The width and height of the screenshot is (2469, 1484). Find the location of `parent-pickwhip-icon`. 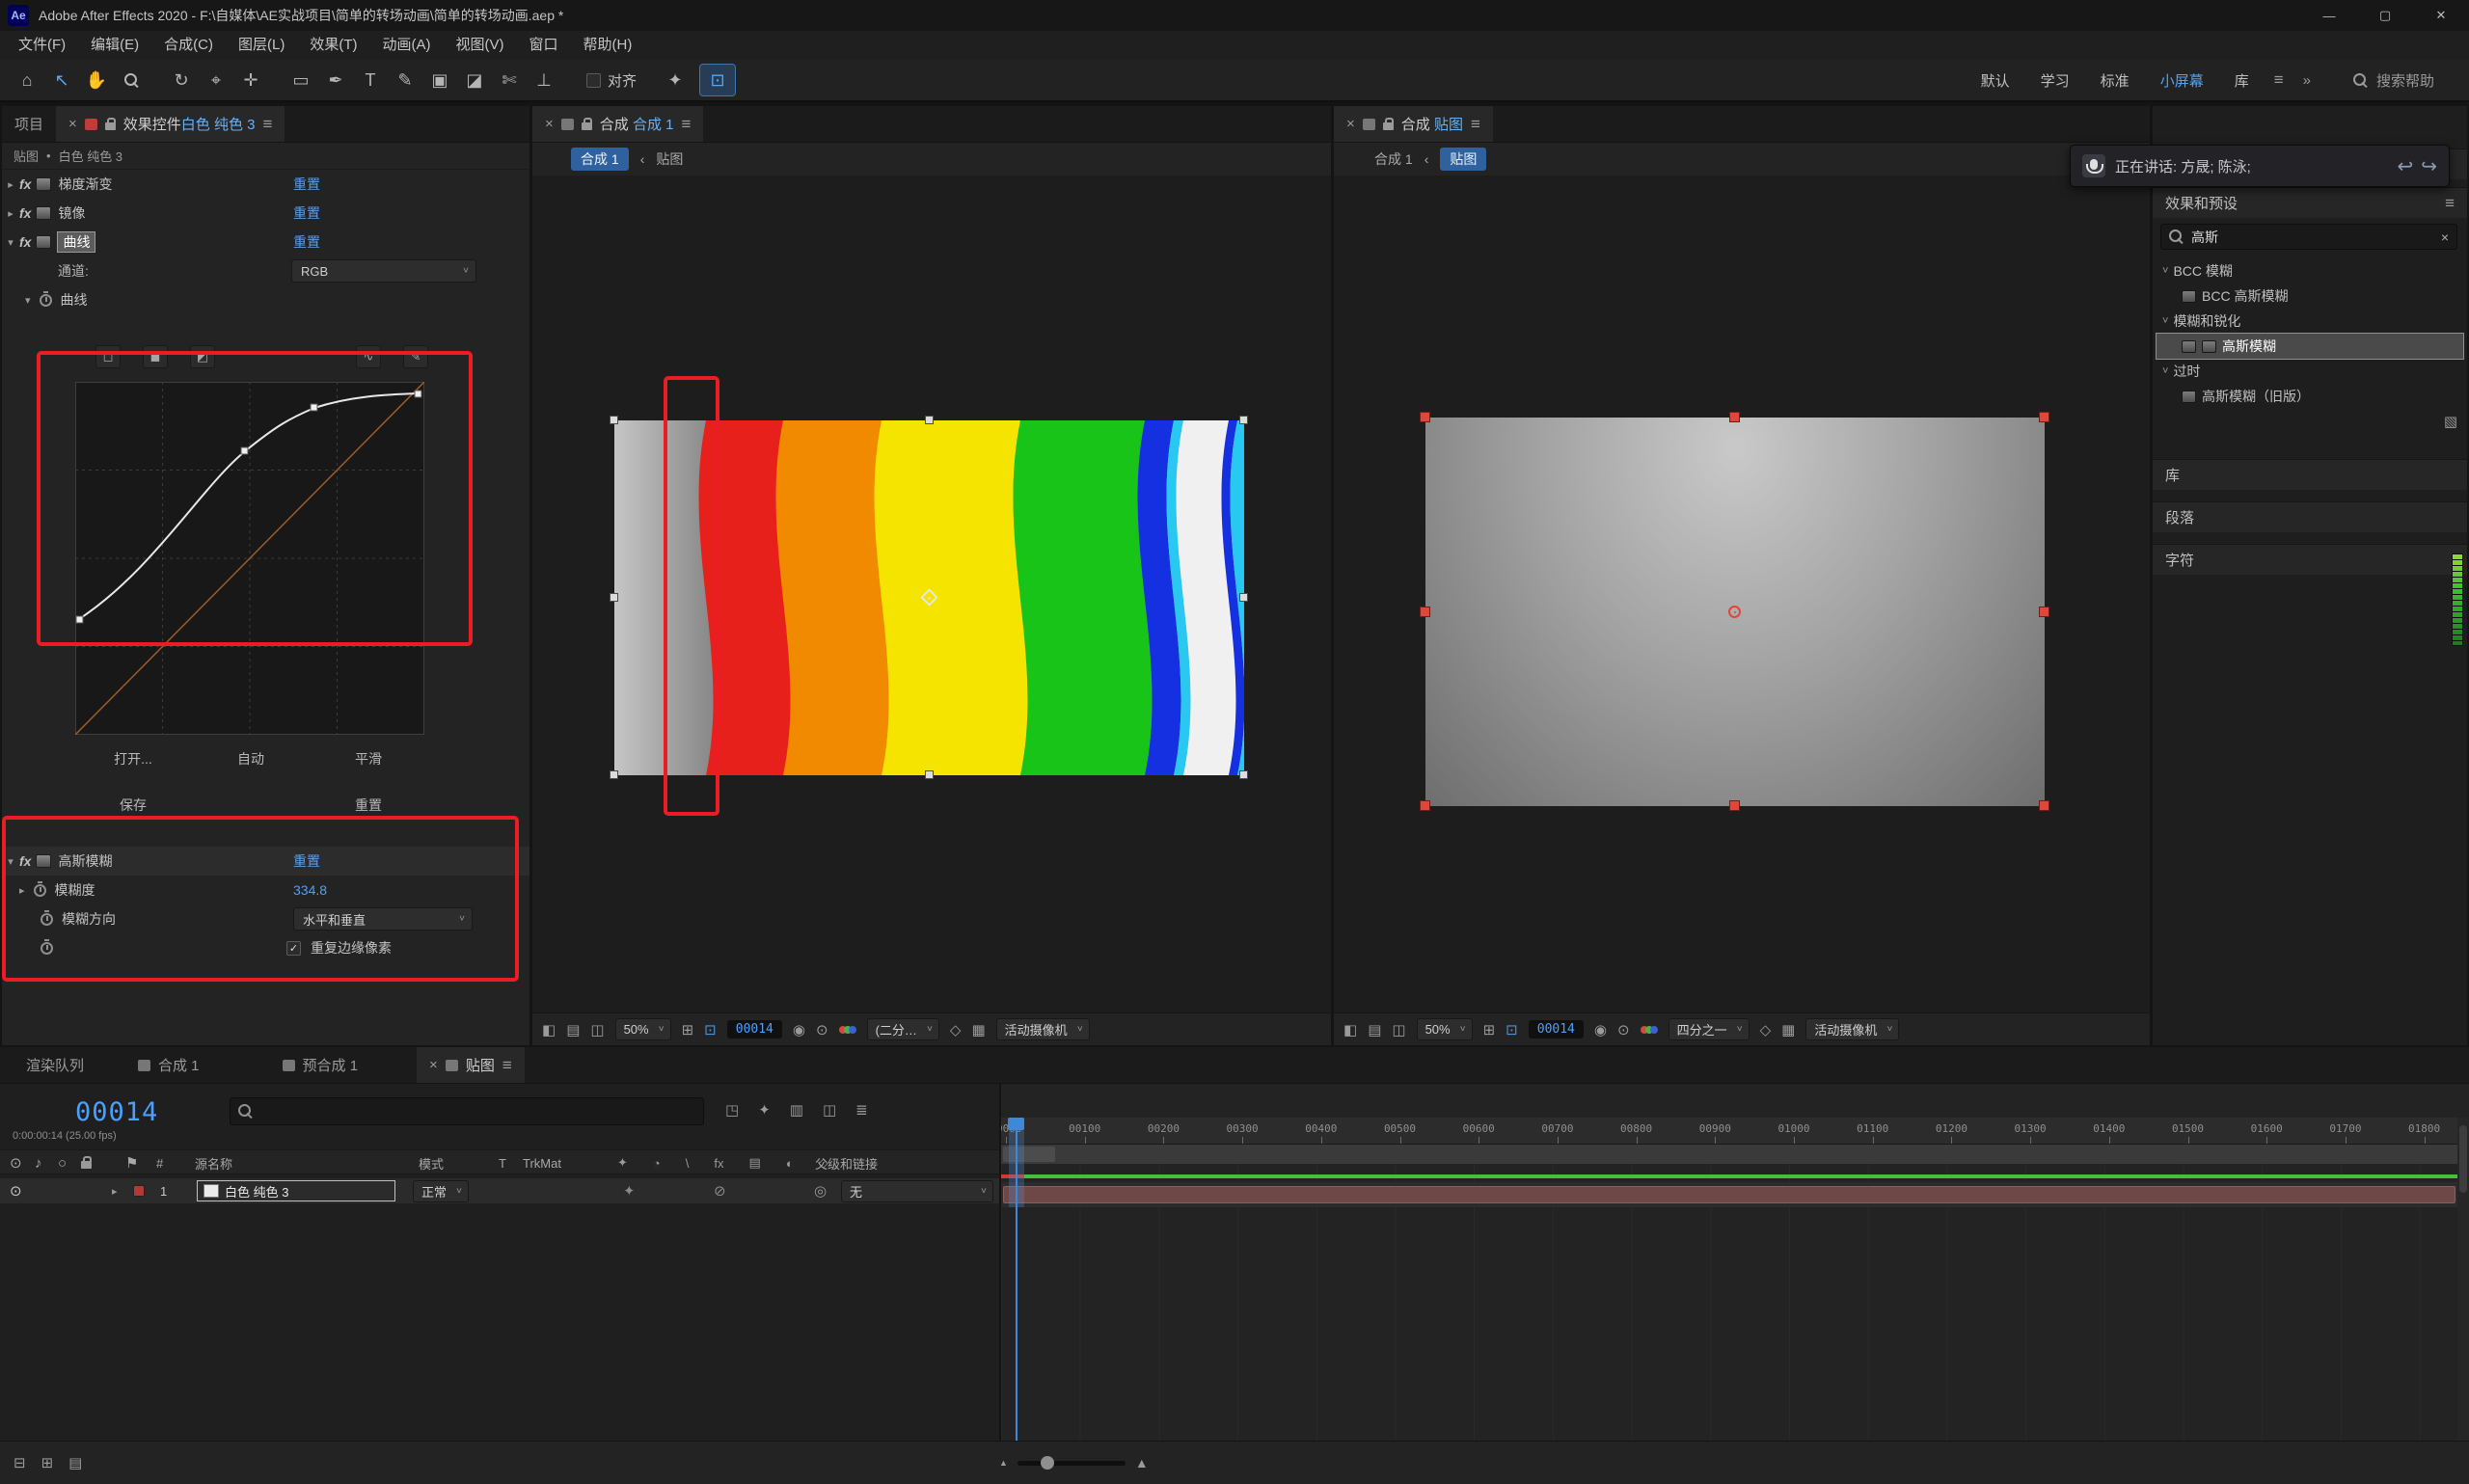

parent-pickwhip-icon is located at coordinates (820, 1190).